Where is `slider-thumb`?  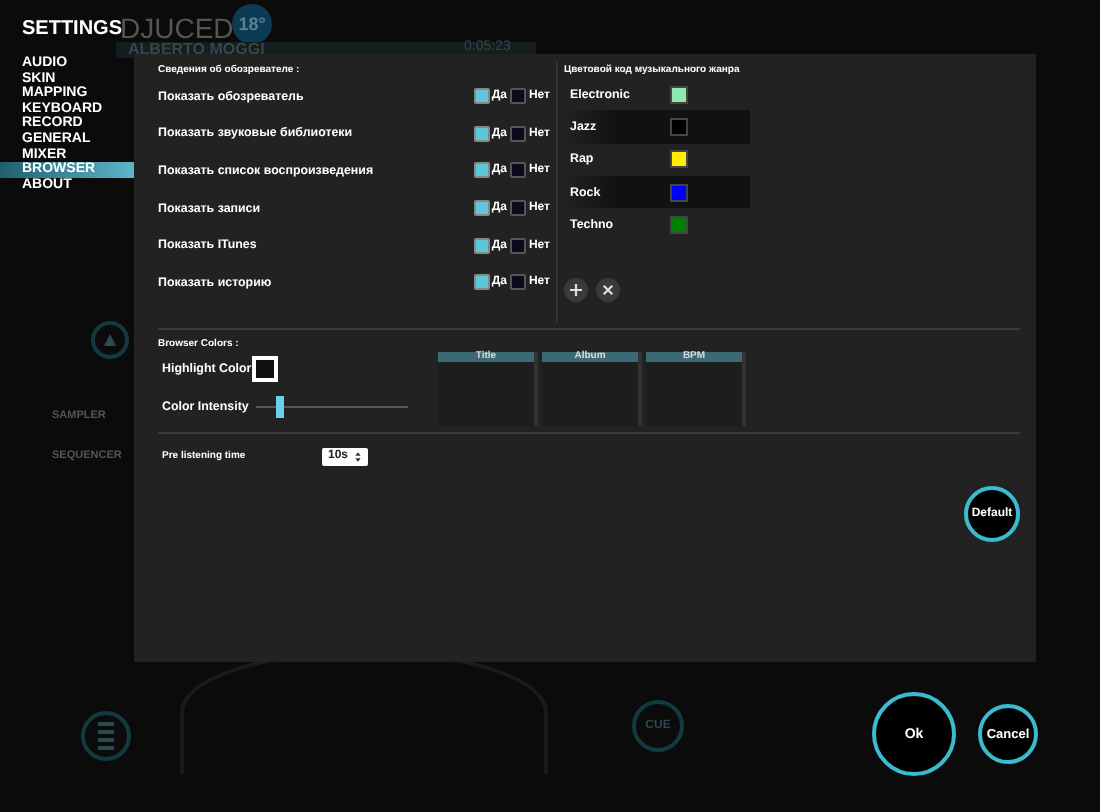
slider-thumb is located at coordinates (279, 406).